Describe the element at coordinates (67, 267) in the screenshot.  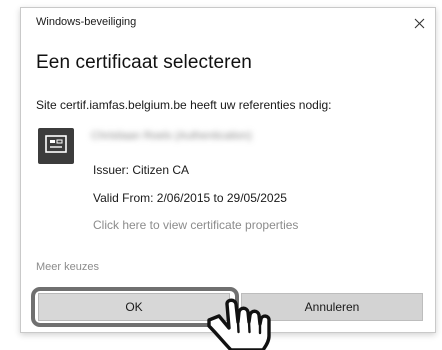
I see `more-choices-link: Meer keuzes` at that location.